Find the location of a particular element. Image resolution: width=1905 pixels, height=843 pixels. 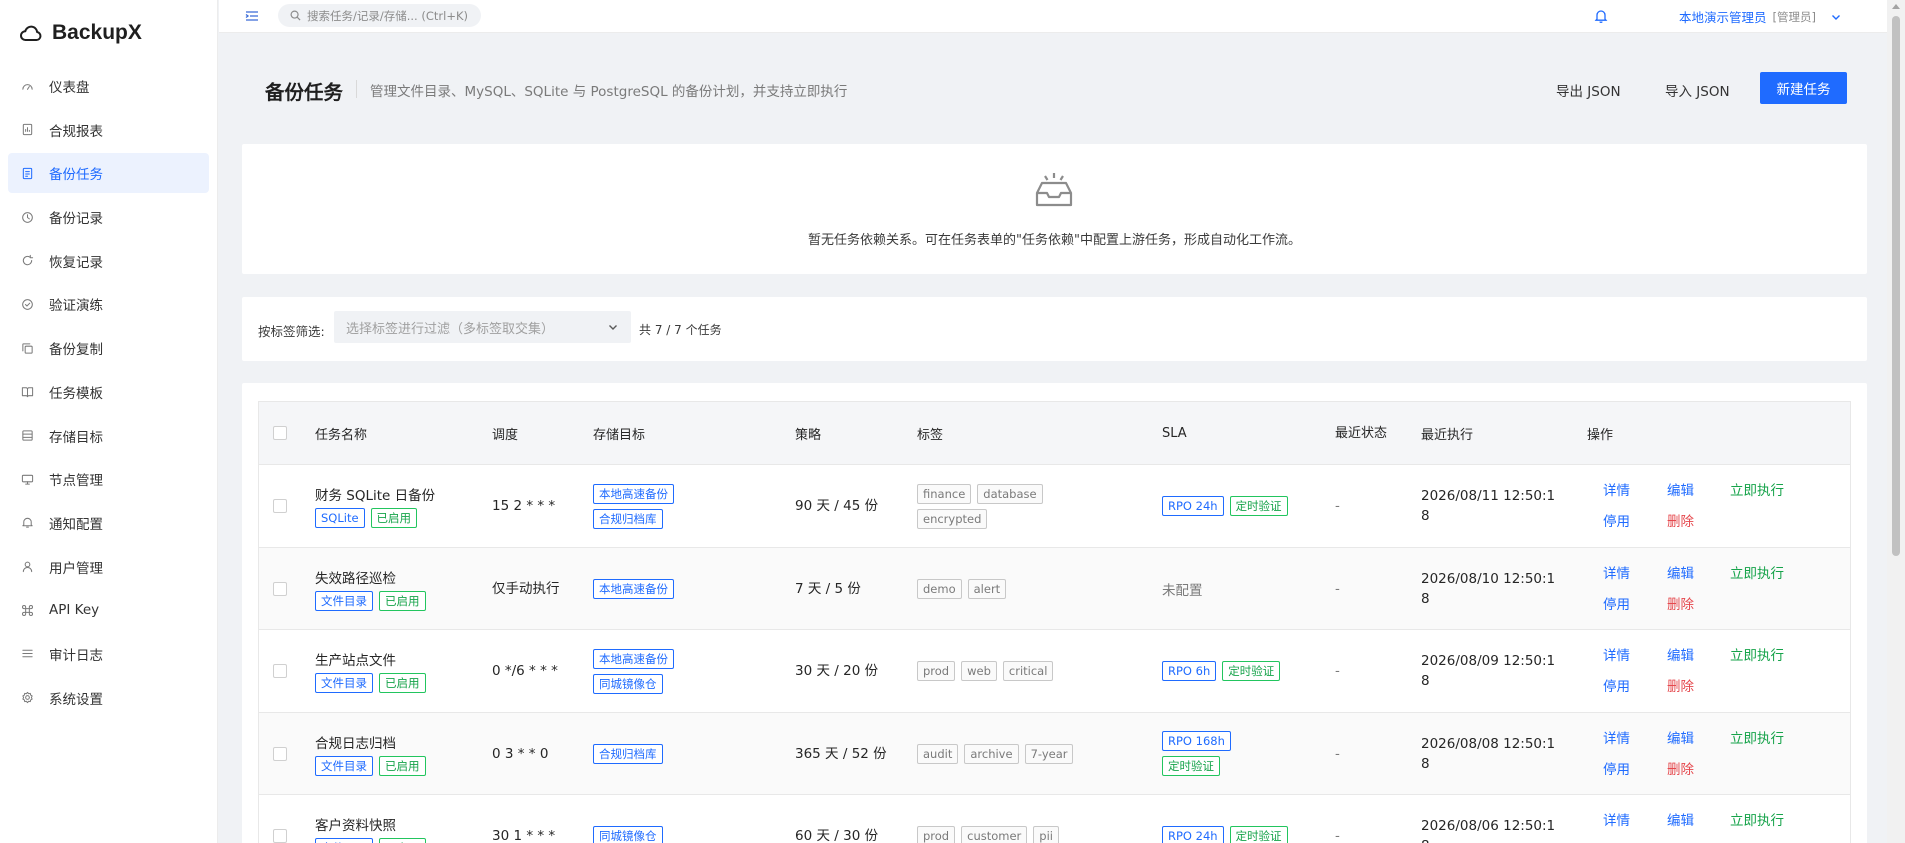

page-title: 备份任务 is located at coordinates (304, 92).